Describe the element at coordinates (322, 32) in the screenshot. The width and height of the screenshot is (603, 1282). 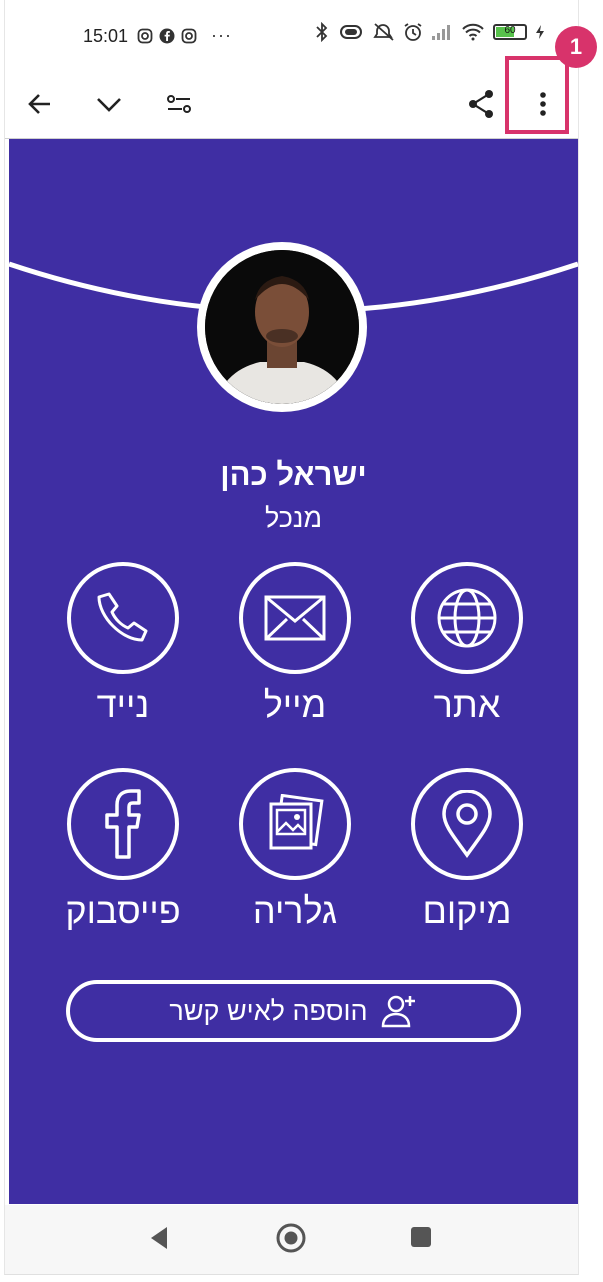
I see `bluetooth-icon` at that location.